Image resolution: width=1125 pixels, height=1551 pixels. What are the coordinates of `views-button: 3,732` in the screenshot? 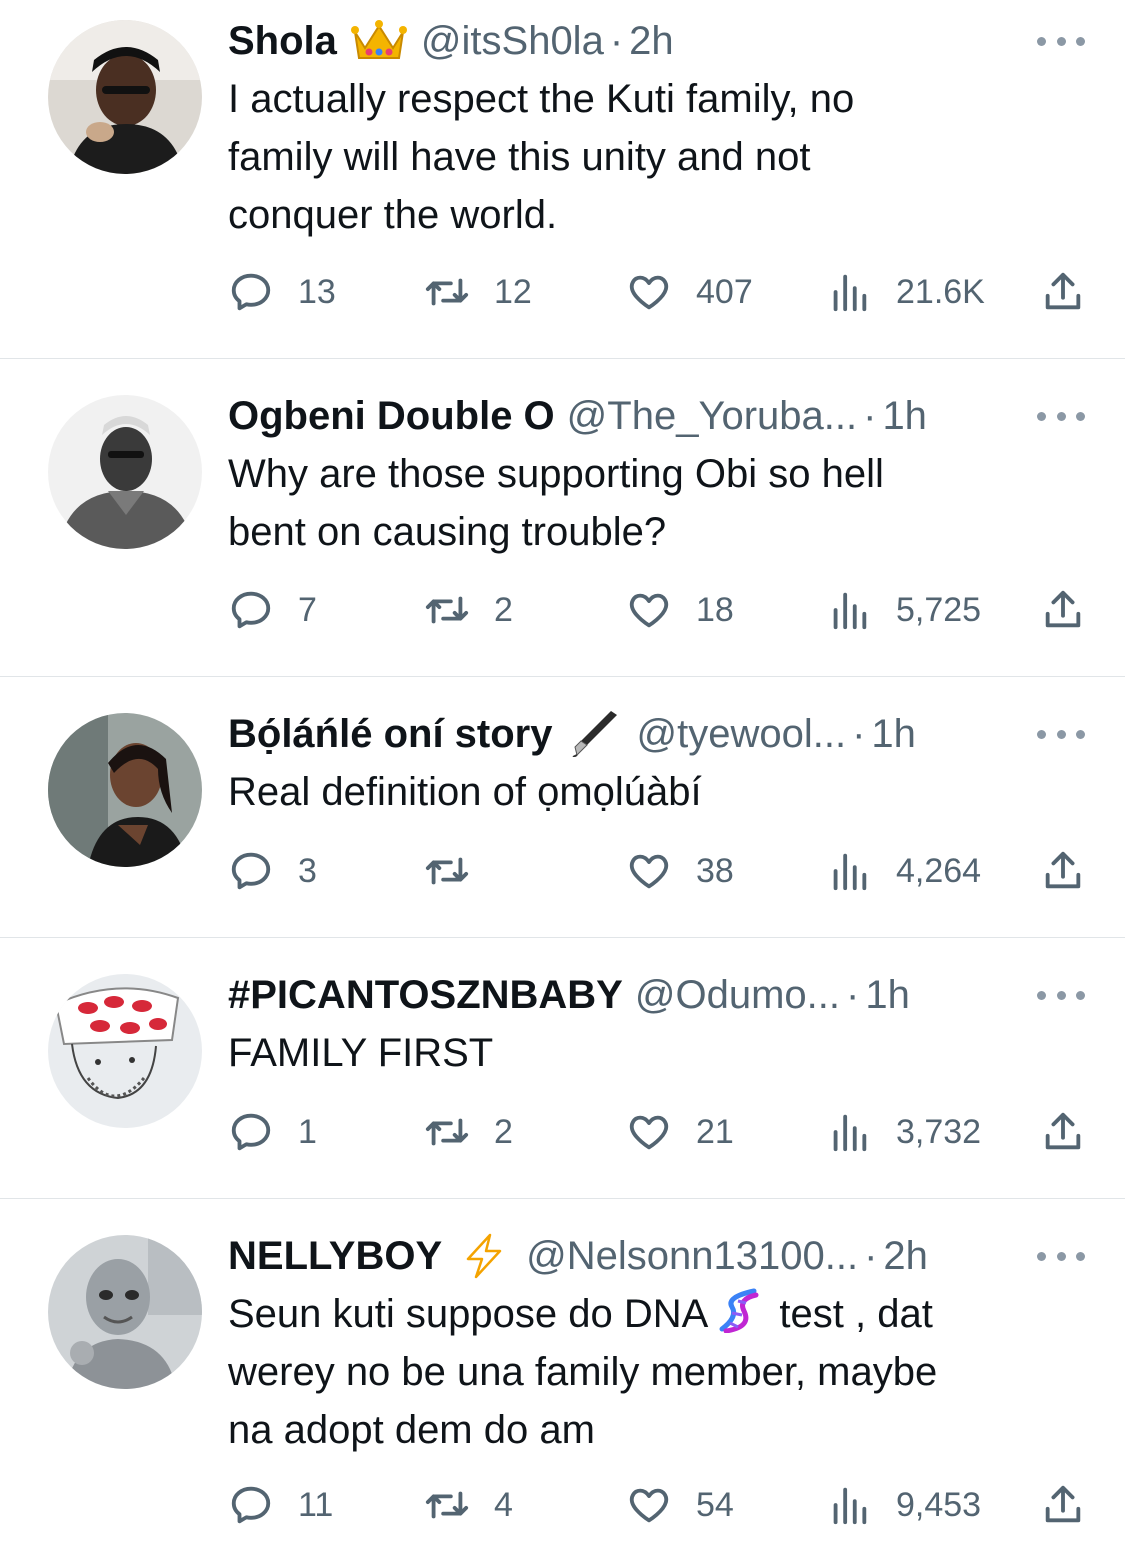 It's located at (903, 1132).